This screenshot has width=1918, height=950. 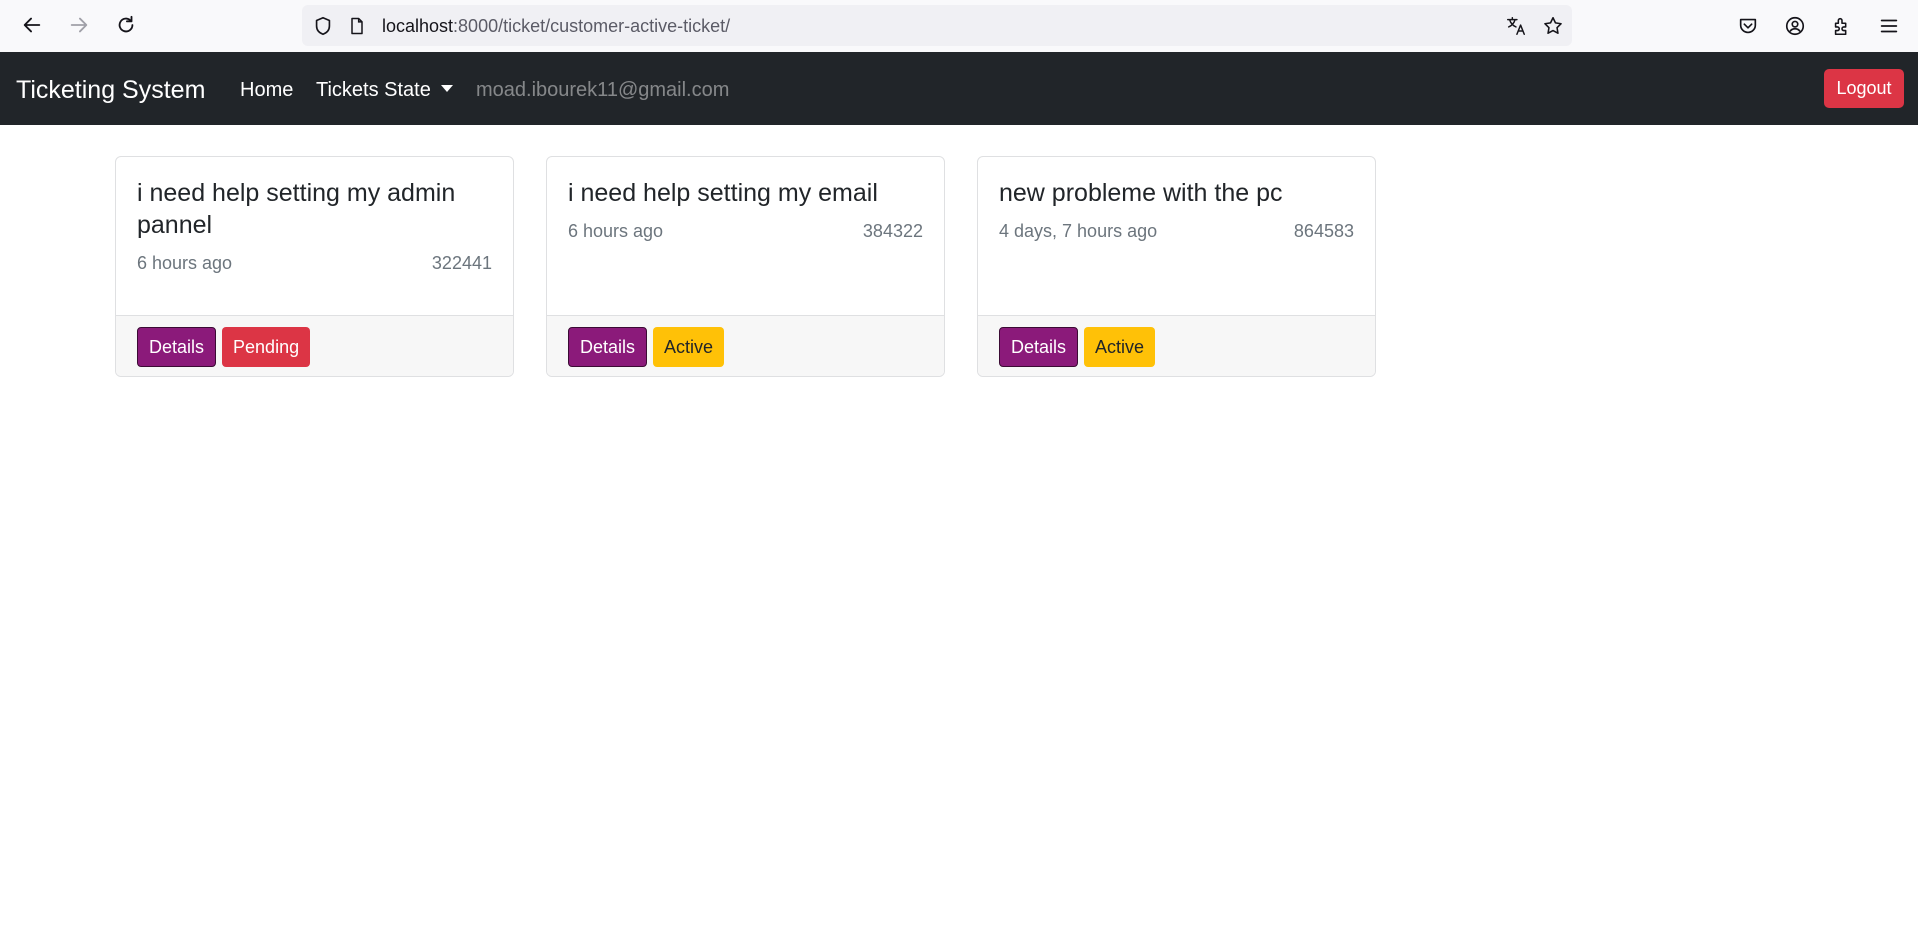 I want to click on ticket-meta: 6 hours ago 322441, so click(x=314, y=263).